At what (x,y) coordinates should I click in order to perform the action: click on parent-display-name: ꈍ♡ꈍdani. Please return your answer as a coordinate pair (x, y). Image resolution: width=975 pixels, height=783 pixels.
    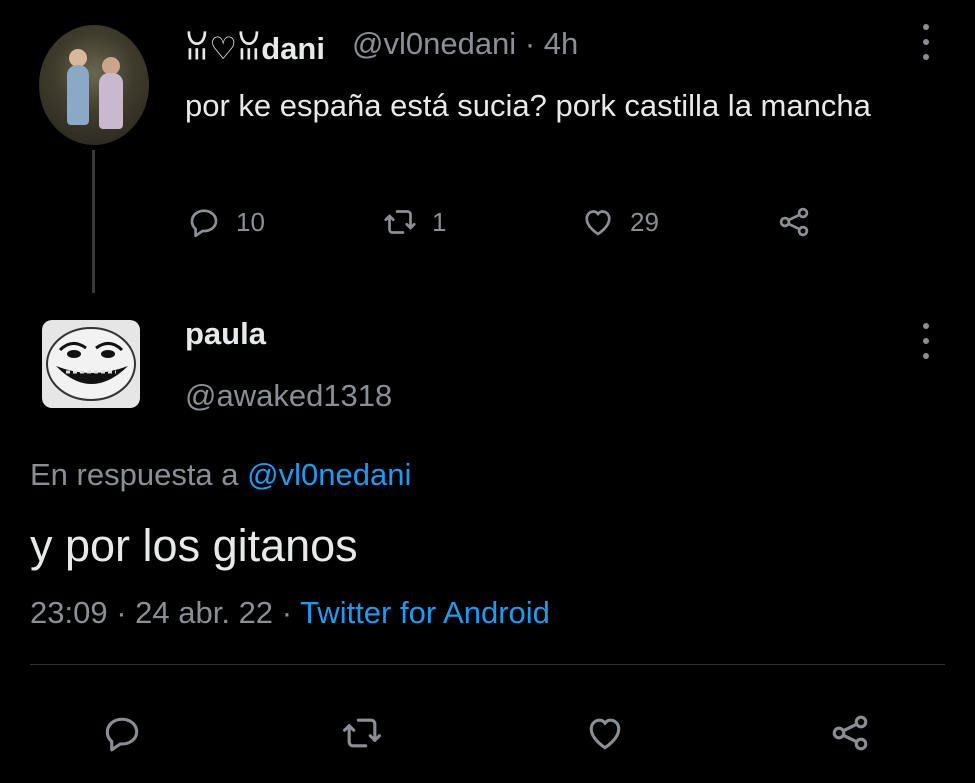
    Looking at the image, I should click on (255, 46).